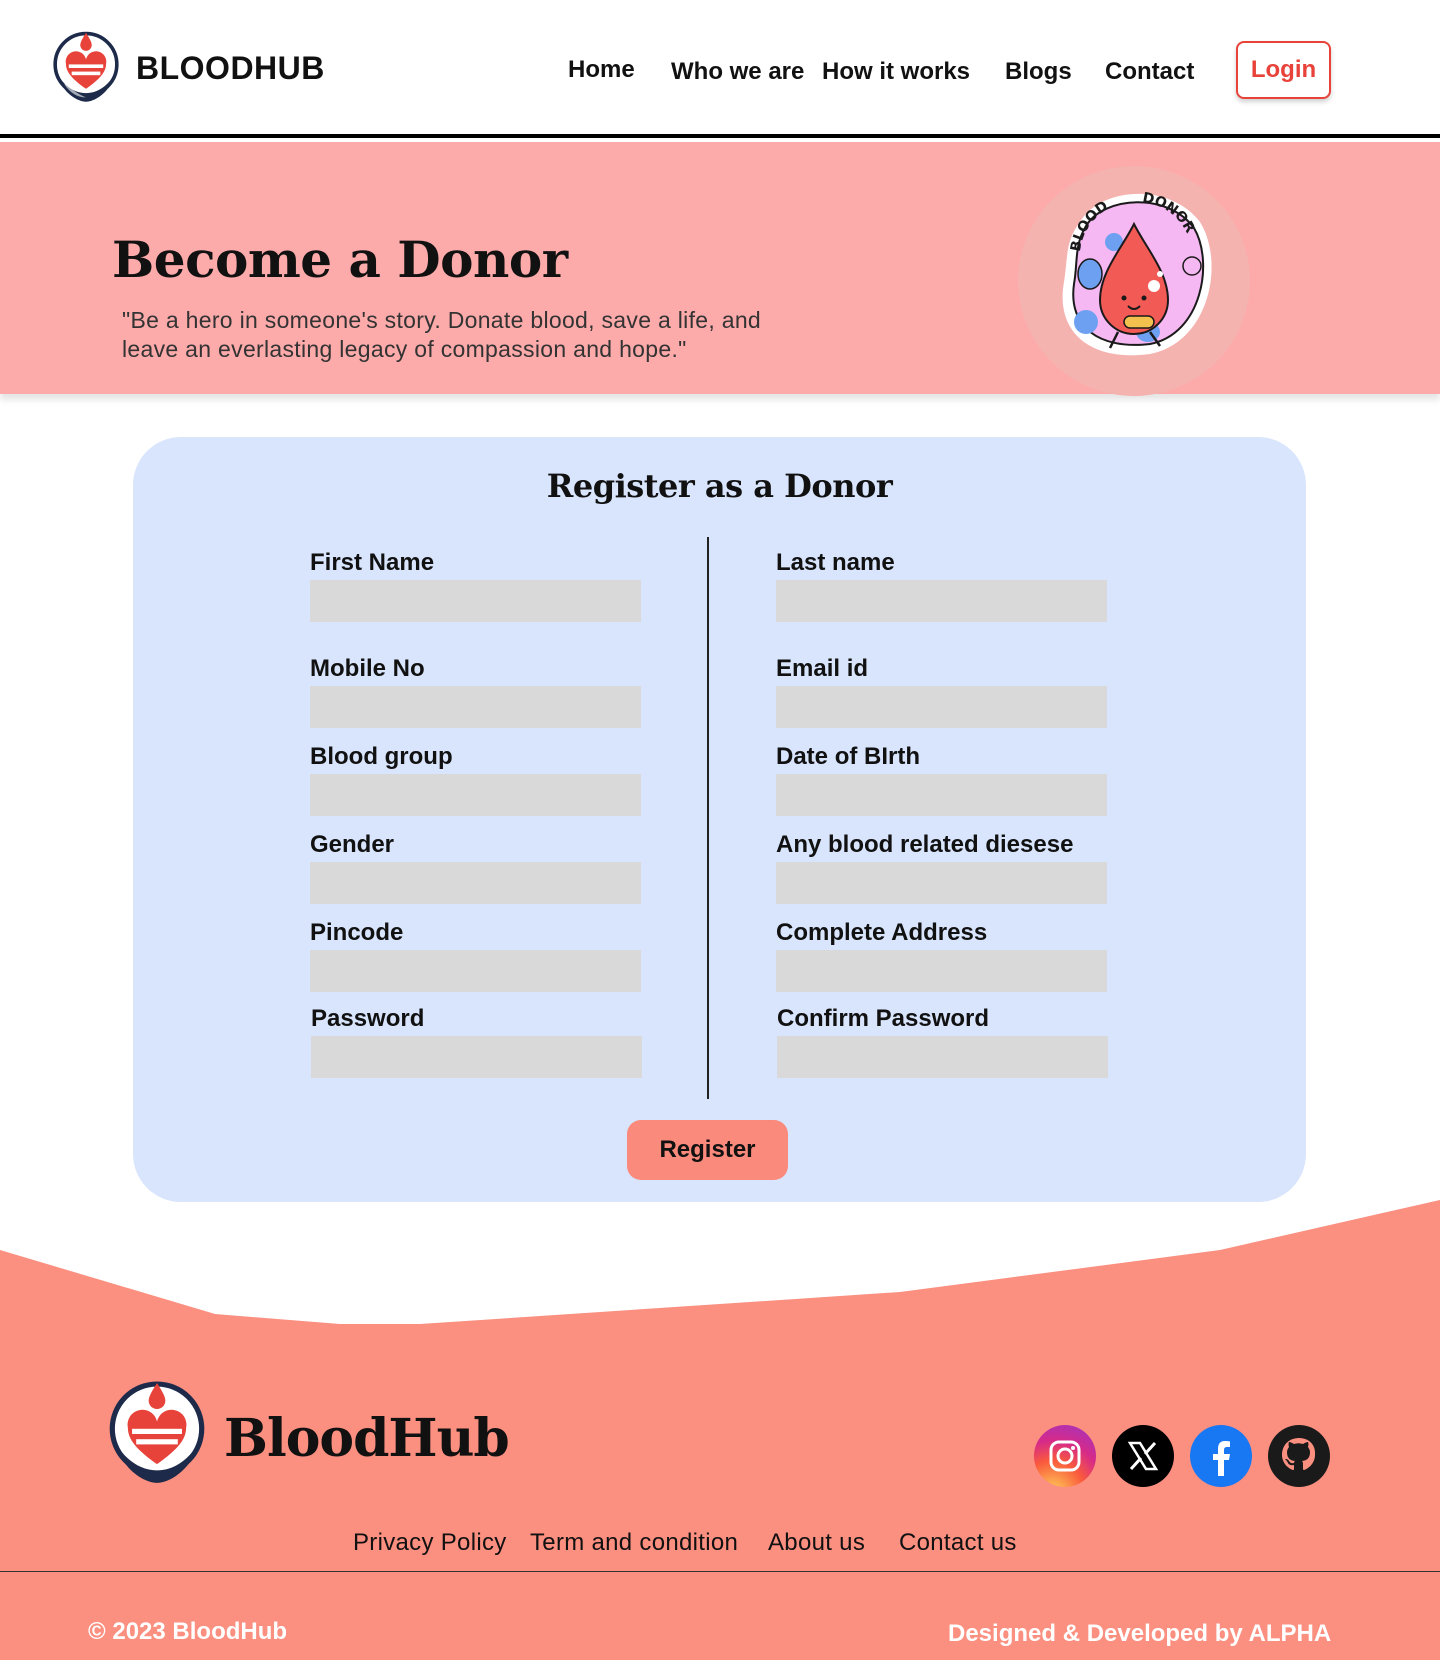  Describe the element at coordinates (601, 70) in the screenshot. I see `nav-home: Home` at that location.